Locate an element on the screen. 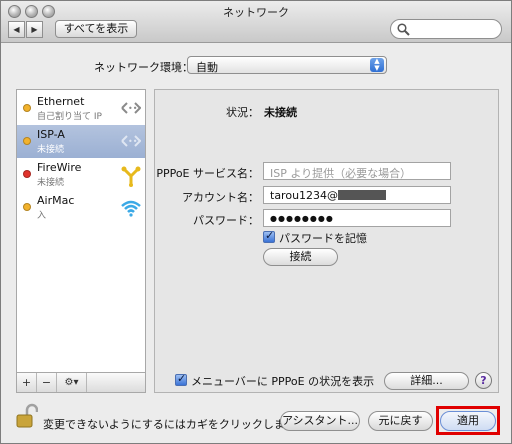  location-label: ネットワーク環境： is located at coordinates (143, 67).